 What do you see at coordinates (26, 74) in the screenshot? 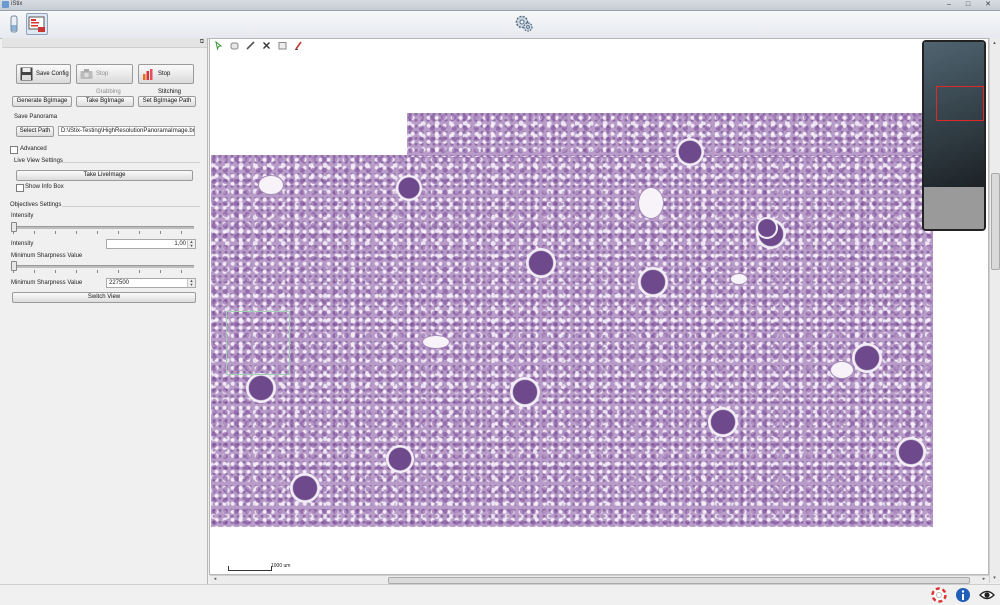
I see `floppy-icon` at bounding box center [26, 74].